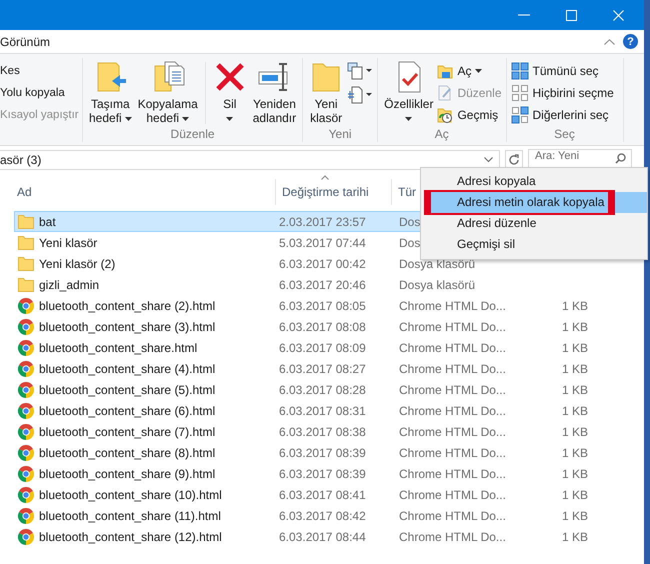 The width and height of the screenshot is (650, 564). Describe the element at coordinates (322, 515) in the screenshot. I see `modified-date: 6.03.2017 08:42` at that location.